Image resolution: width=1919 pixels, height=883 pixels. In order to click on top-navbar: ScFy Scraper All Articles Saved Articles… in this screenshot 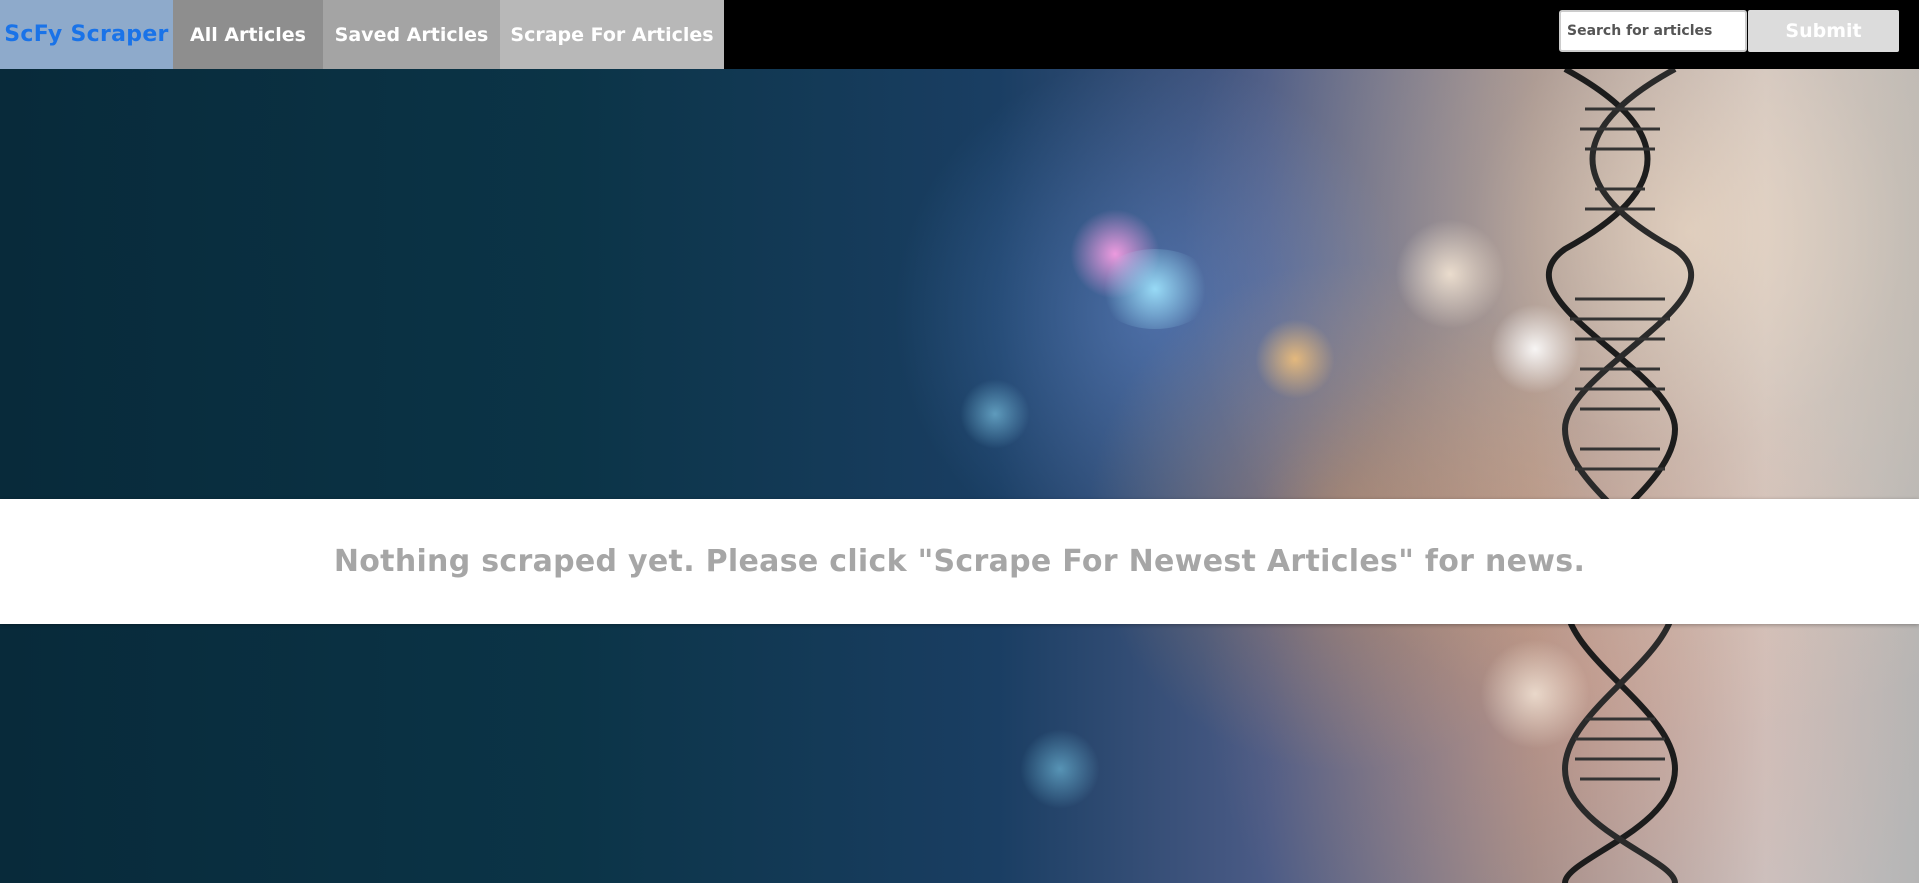, I will do `click(959, 34)`.